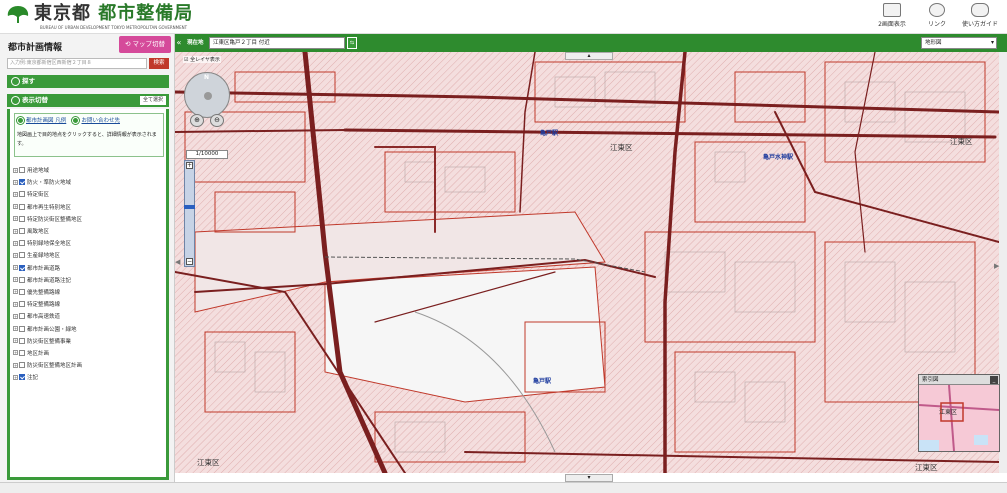 This screenshot has height=493, width=1007. I want to click on zoom-in-icon: ⊕, so click(197, 120).